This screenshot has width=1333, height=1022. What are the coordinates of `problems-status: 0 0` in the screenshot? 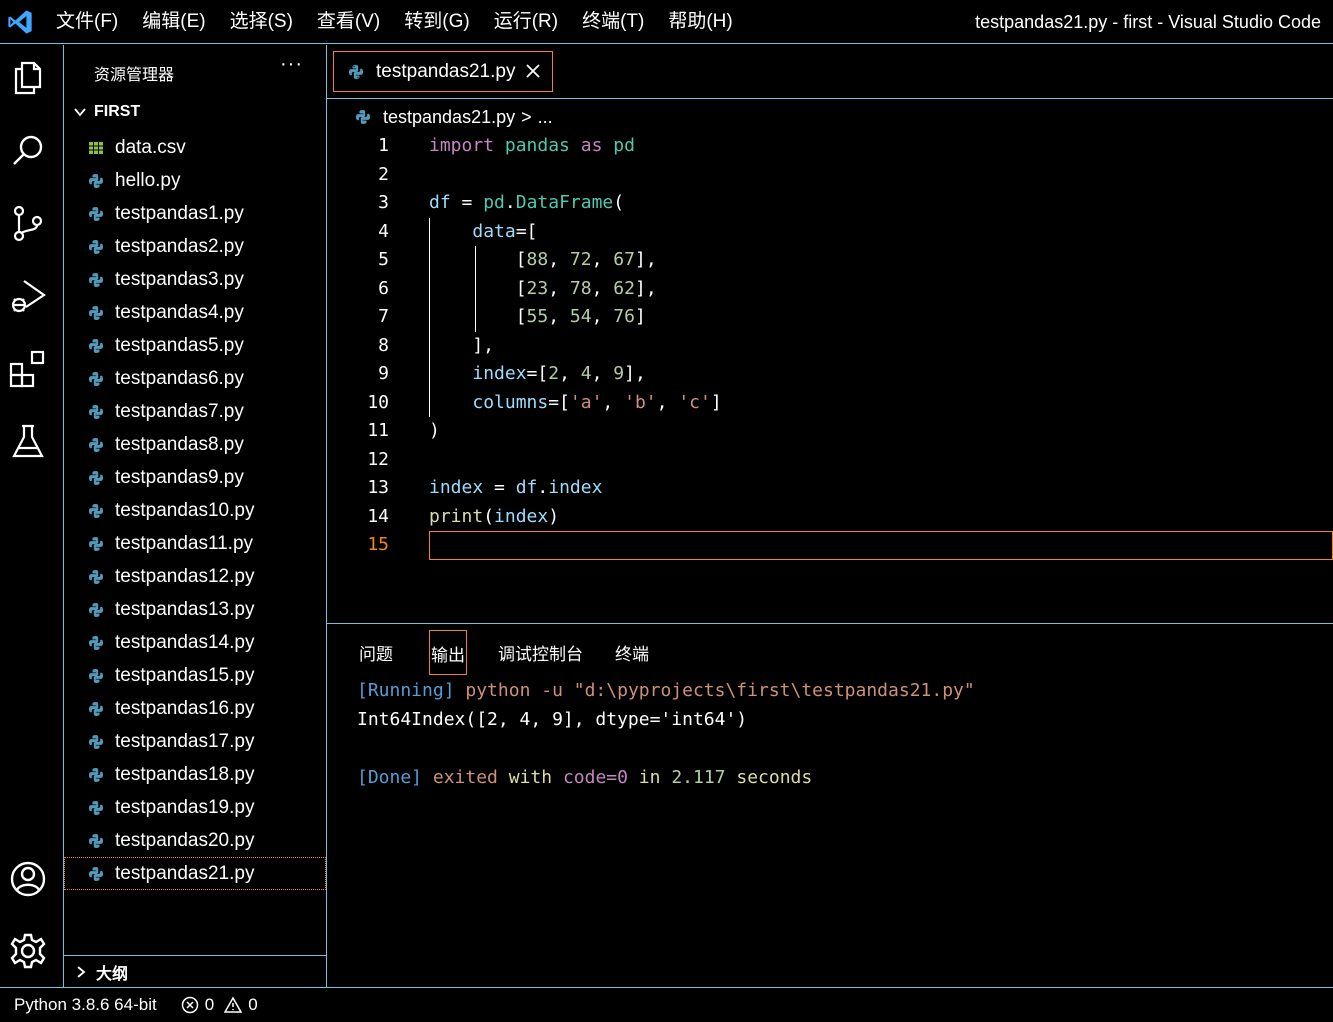 It's located at (219, 1005).